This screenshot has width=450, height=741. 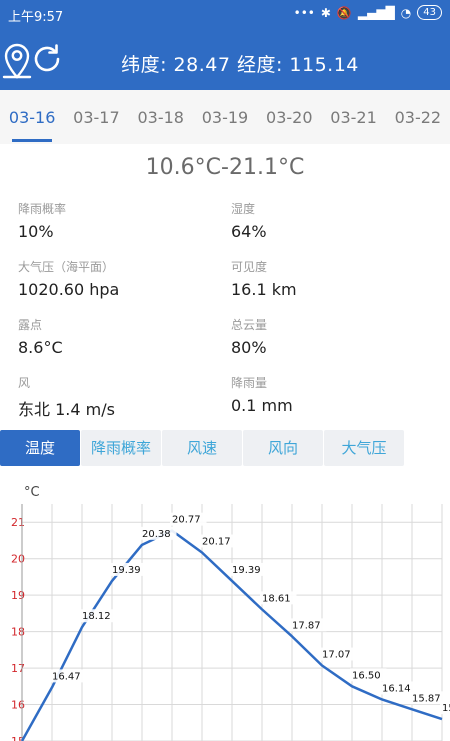 What do you see at coordinates (40, 347) in the screenshot?
I see `metric-value: 8.6°C` at bounding box center [40, 347].